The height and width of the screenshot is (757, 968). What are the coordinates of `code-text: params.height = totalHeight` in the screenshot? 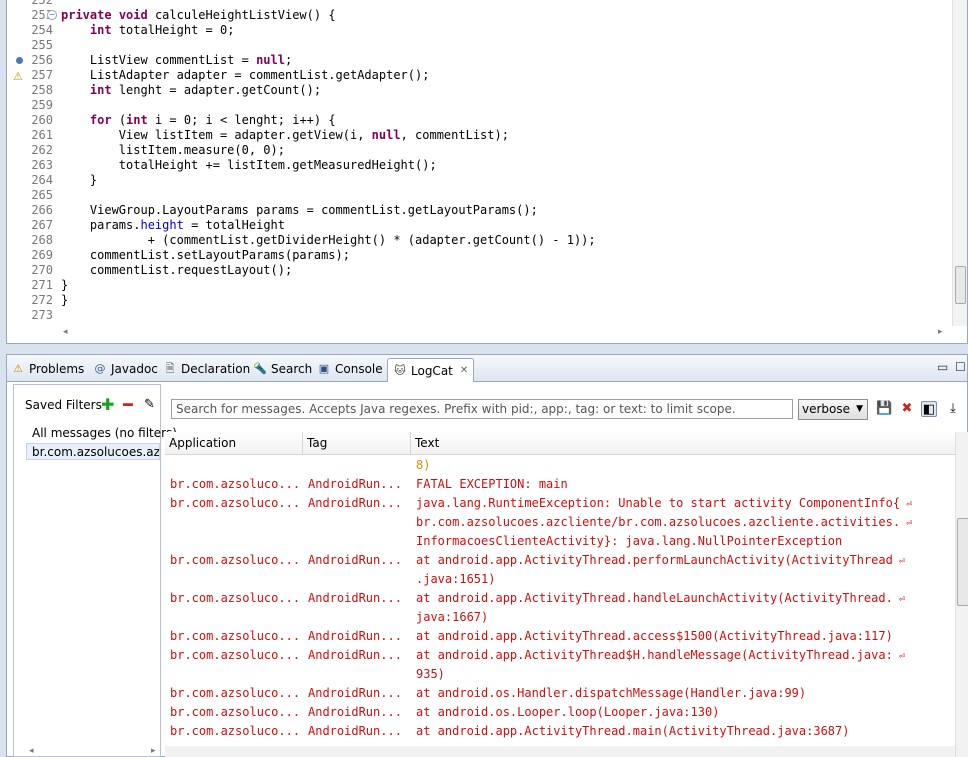 It's located at (173, 225).